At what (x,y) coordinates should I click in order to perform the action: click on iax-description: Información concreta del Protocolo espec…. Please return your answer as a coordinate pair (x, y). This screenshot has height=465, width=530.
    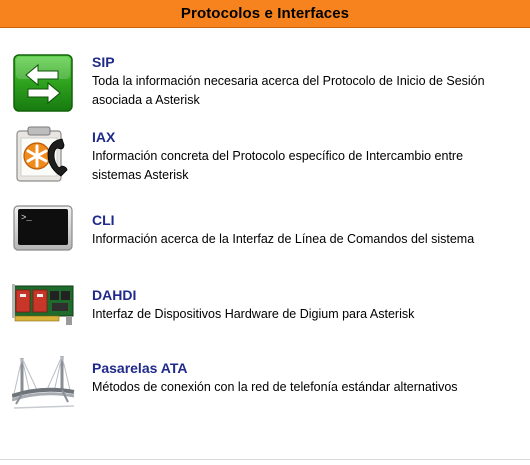
    Looking at the image, I should click on (278, 165).